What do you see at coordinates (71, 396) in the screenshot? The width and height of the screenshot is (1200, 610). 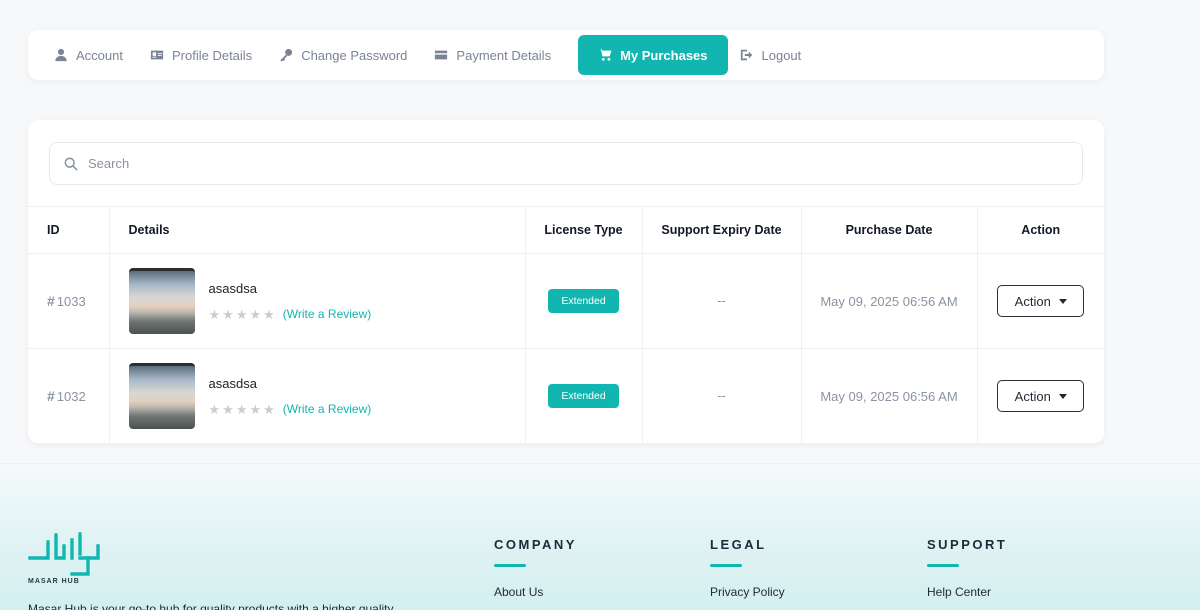 I see `order-id-value: 1032` at bounding box center [71, 396].